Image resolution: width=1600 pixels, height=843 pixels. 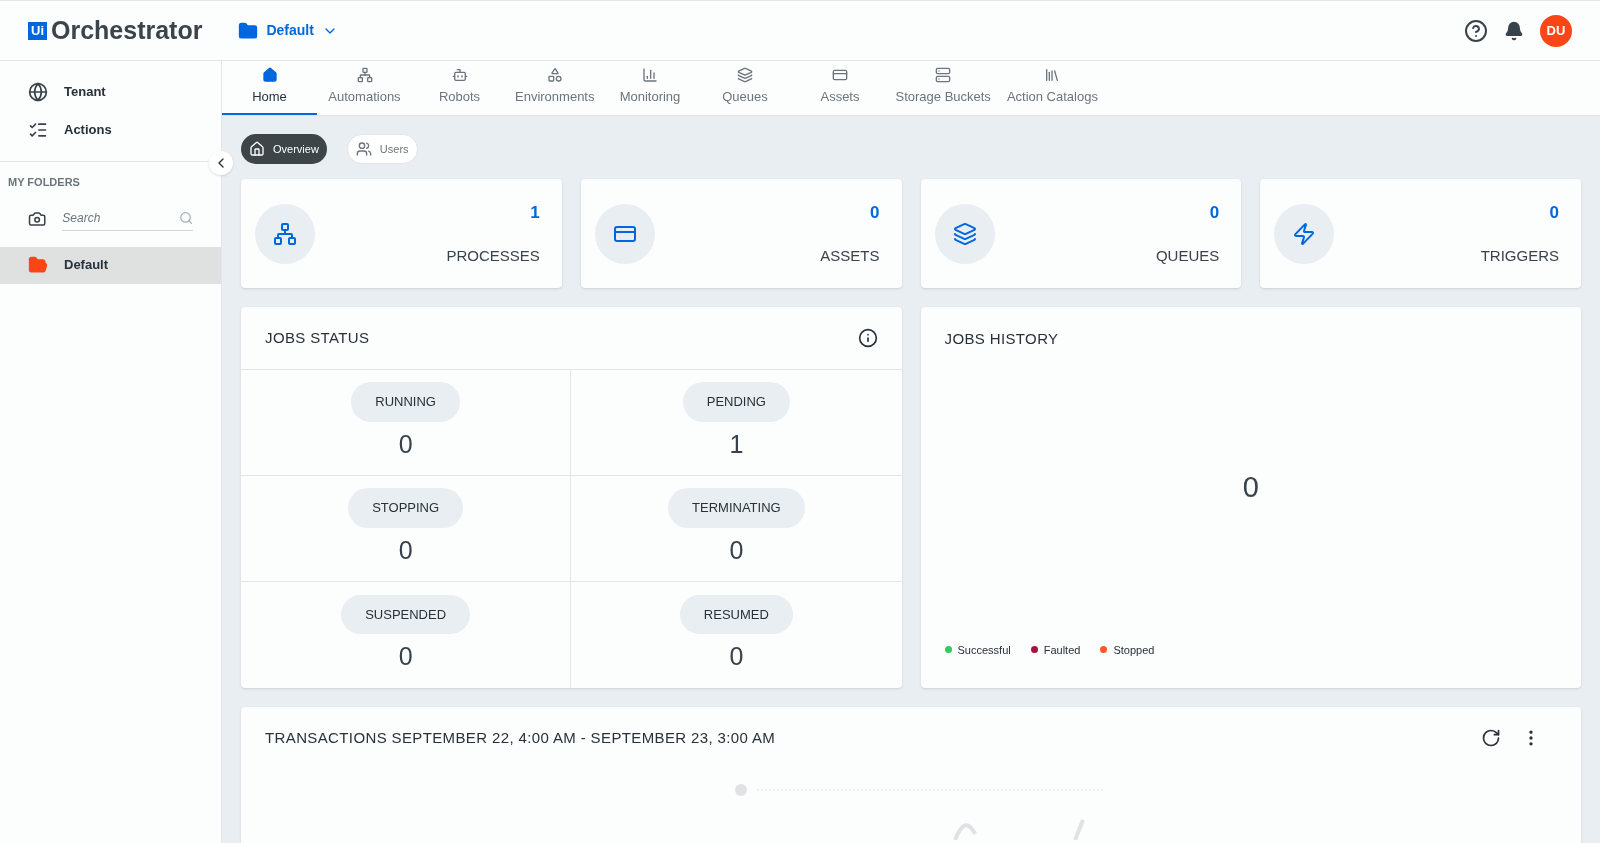 What do you see at coordinates (736, 402) in the screenshot?
I see `status-chip: PENDING` at bounding box center [736, 402].